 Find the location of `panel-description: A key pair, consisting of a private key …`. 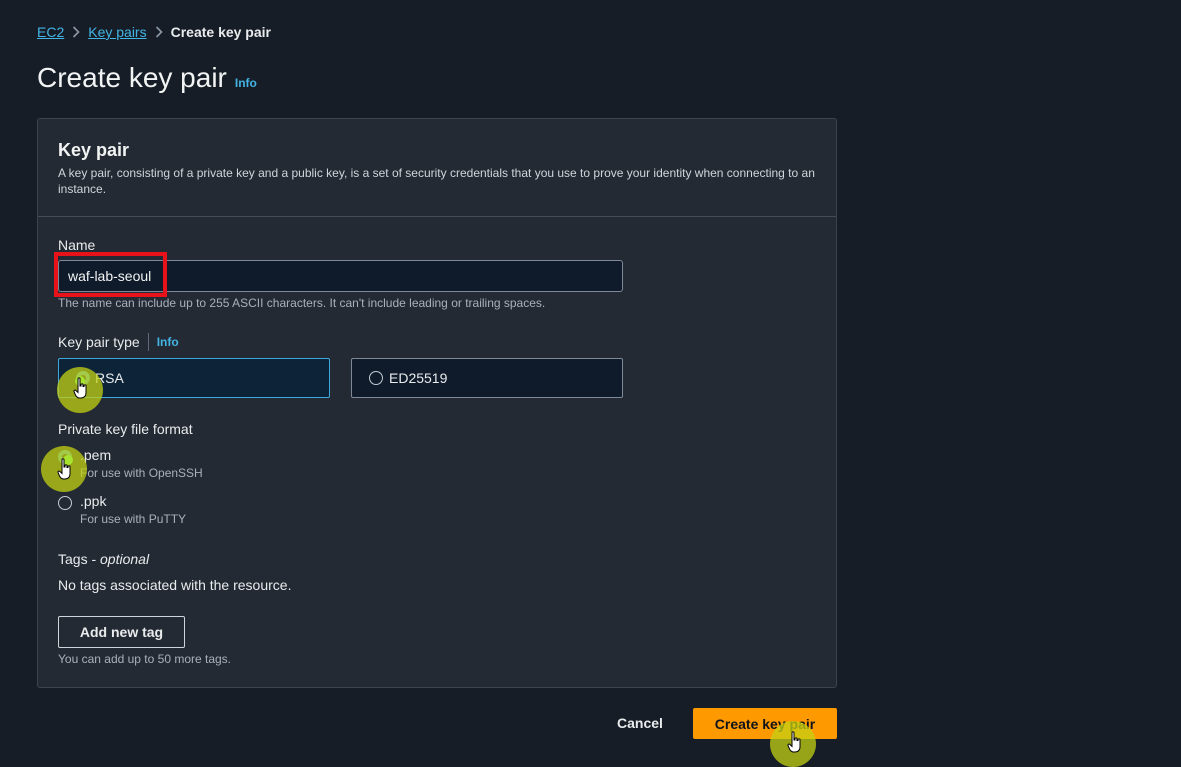

panel-description: A key pair, consisting of a private key … is located at coordinates (436, 181).